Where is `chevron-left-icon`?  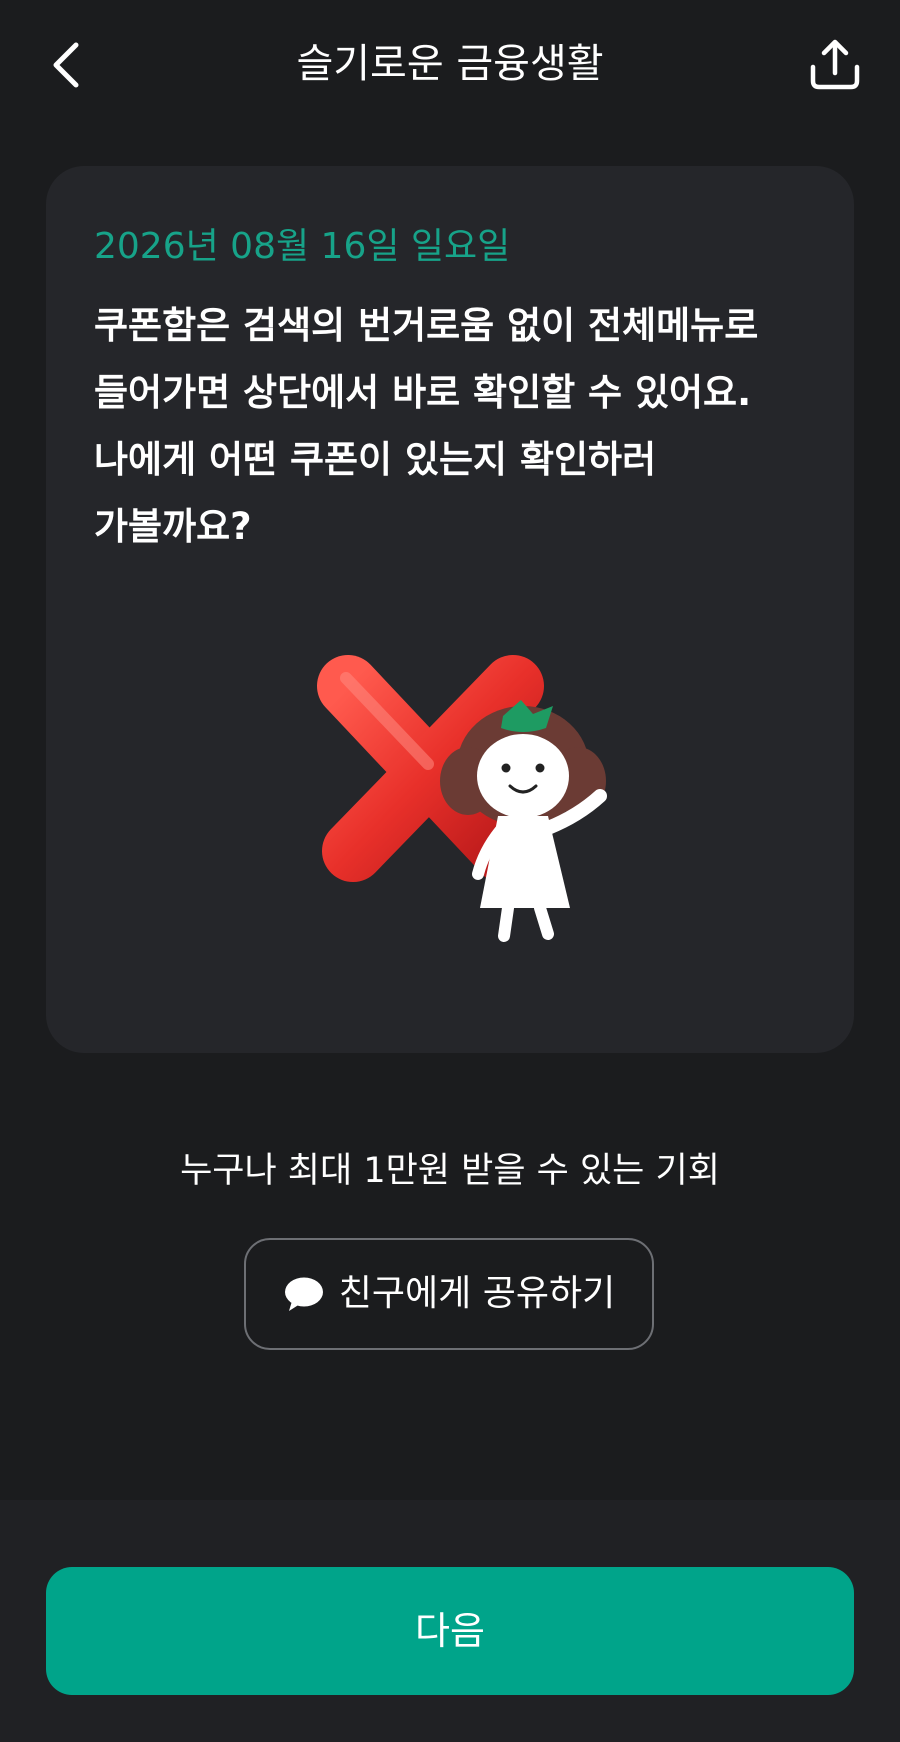
chevron-left-icon is located at coordinates (66, 65).